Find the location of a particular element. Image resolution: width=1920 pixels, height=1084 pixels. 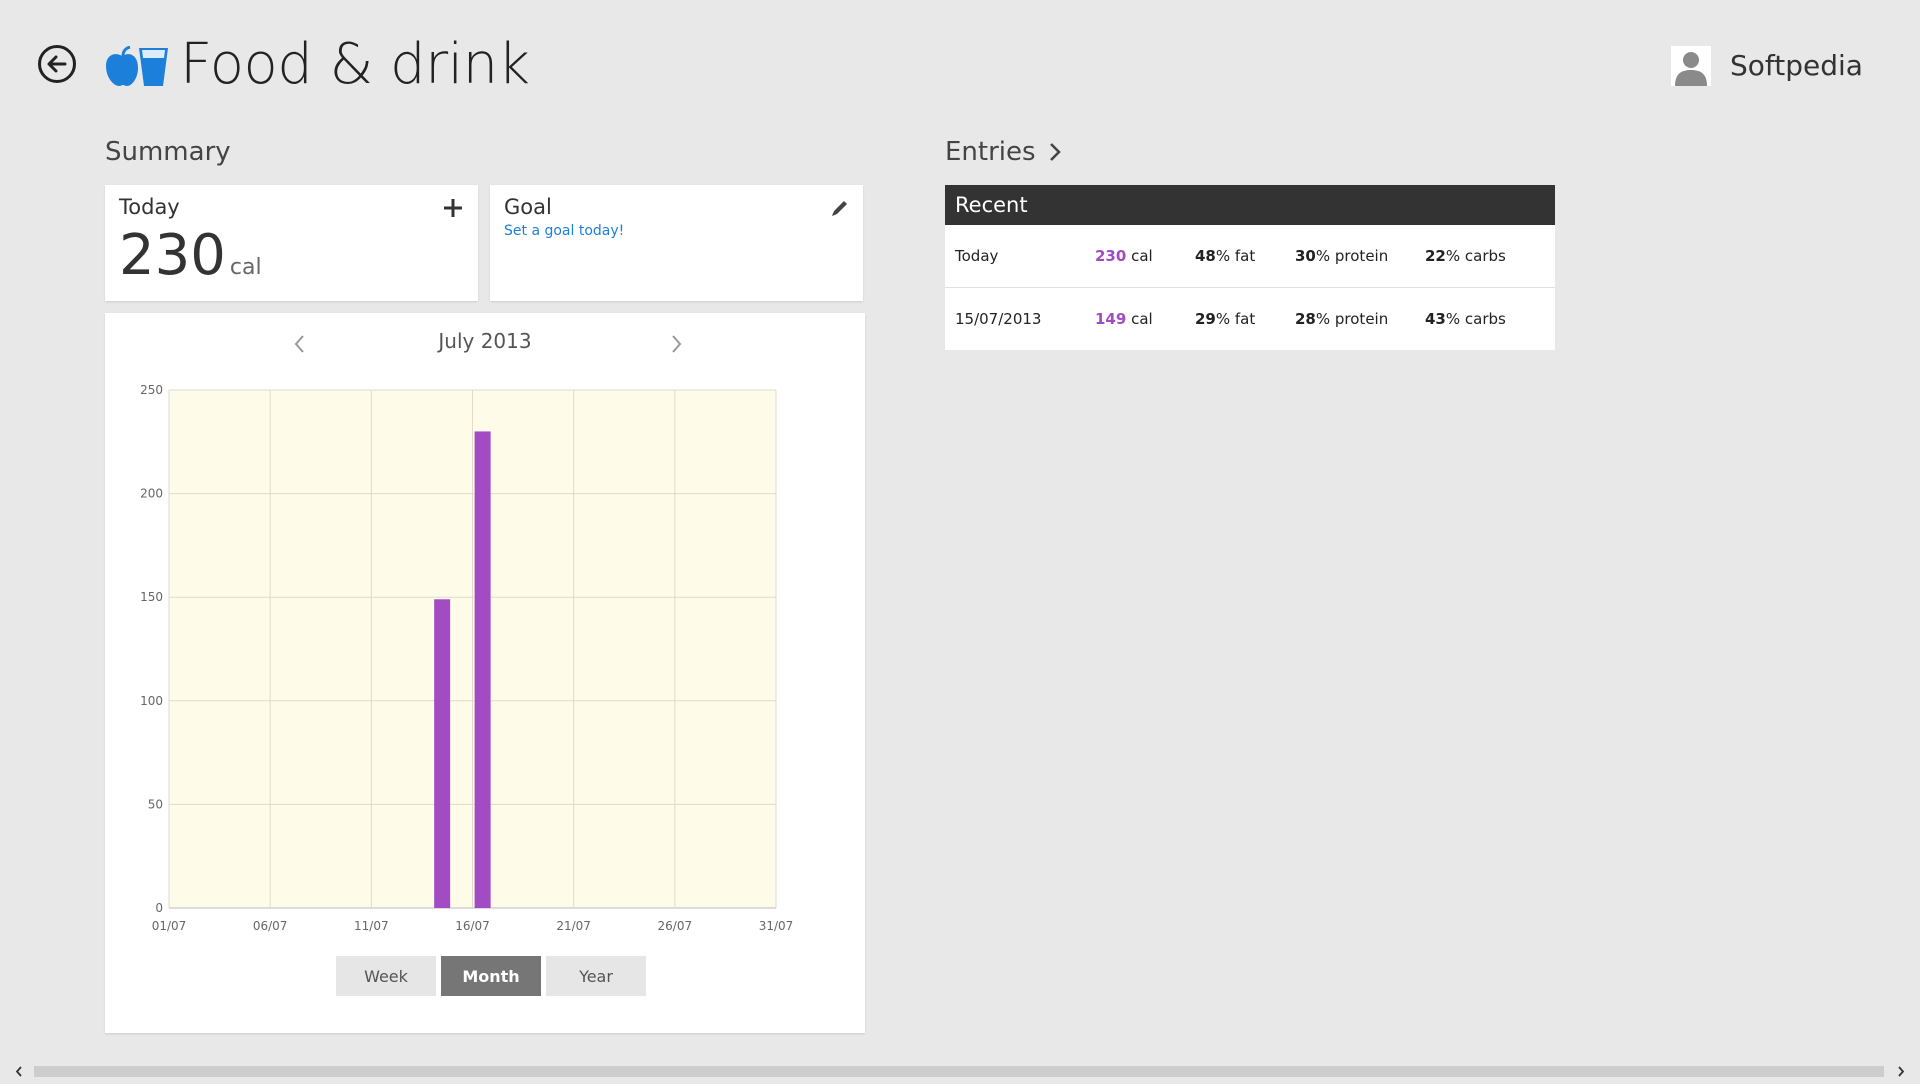

plus-icon is located at coordinates (453, 208).